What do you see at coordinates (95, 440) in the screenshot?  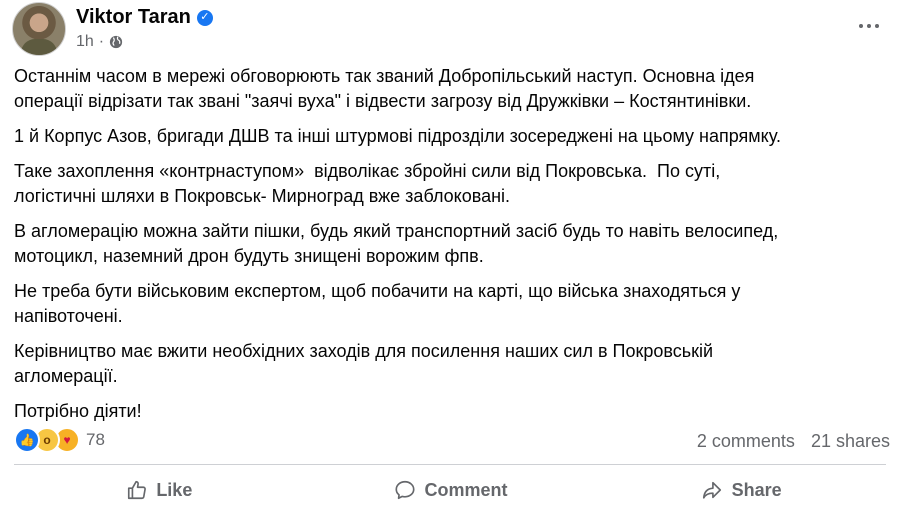 I see `reaction-count: 78` at bounding box center [95, 440].